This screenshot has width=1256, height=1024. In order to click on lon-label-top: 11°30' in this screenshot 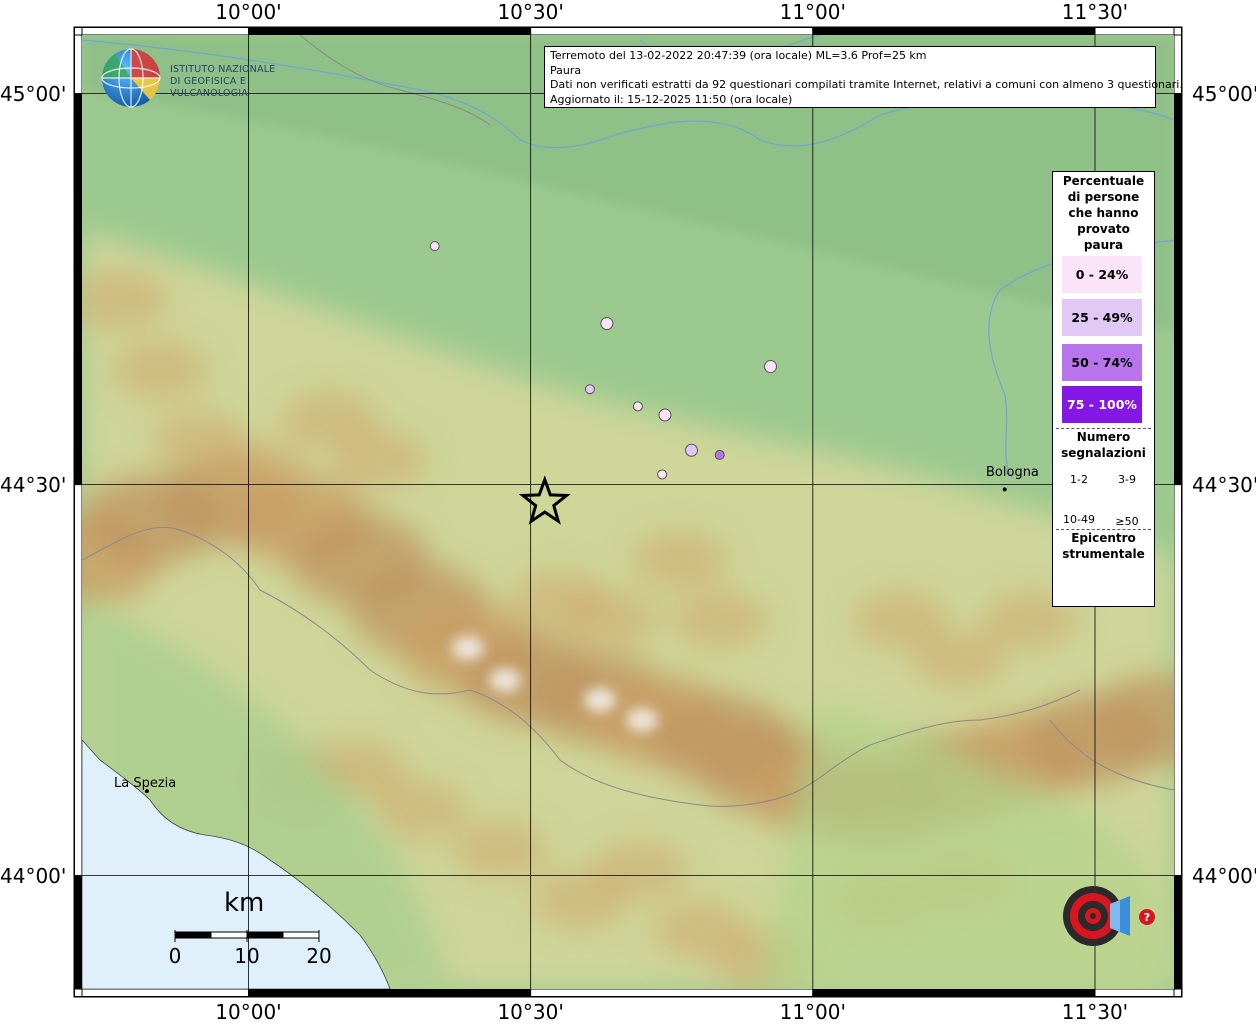, I will do `click(1095, 12)`.